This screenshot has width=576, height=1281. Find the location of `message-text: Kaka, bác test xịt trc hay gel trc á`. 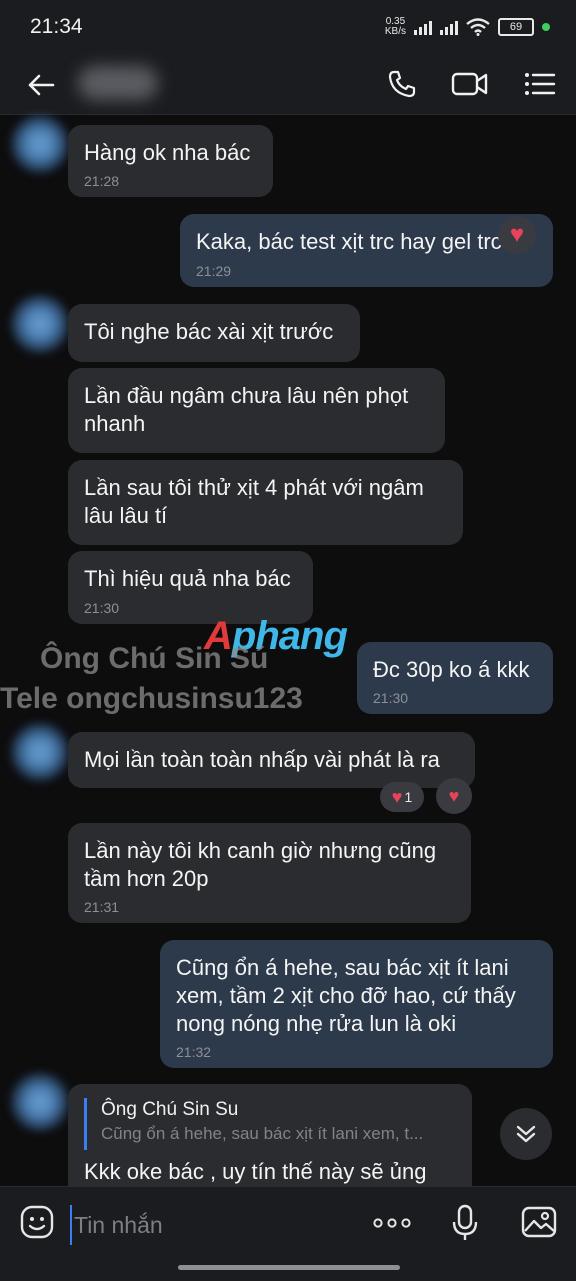

message-text: Kaka, bác test xịt trc hay gel trc á is located at coordinates (358, 241).